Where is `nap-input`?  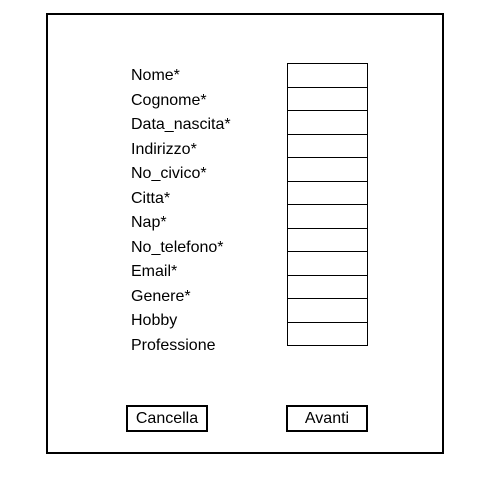 nap-input is located at coordinates (327, 216).